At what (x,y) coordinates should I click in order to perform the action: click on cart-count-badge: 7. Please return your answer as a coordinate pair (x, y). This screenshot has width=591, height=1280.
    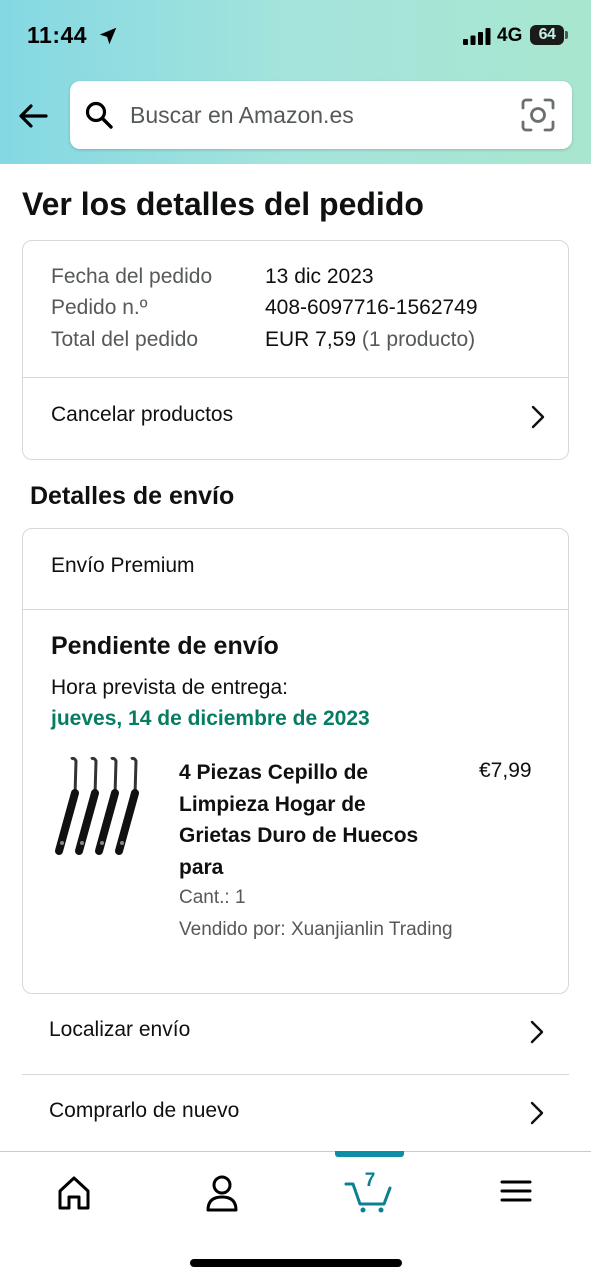
    Looking at the image, I should click on (370, 1180).